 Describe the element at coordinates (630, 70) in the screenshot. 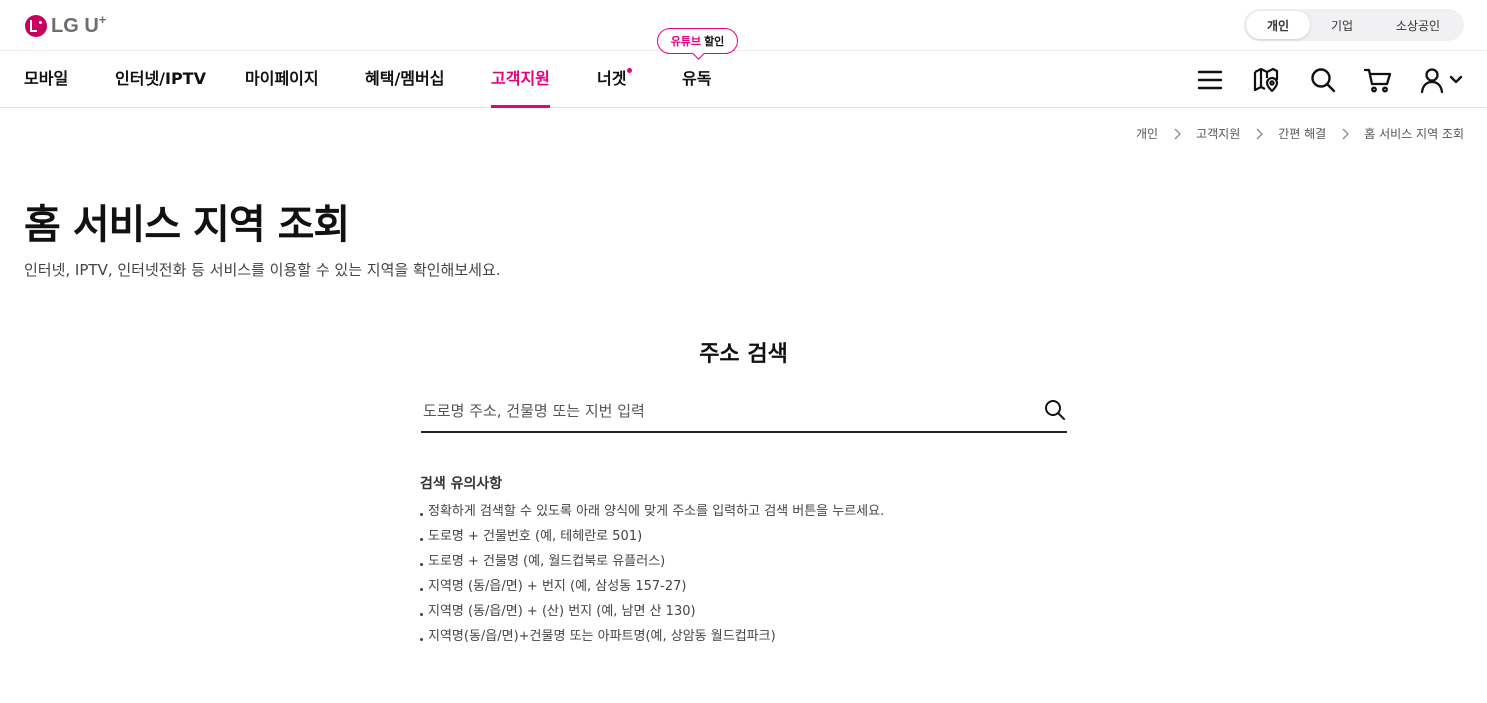

I see `new-dot-icon` at that location.